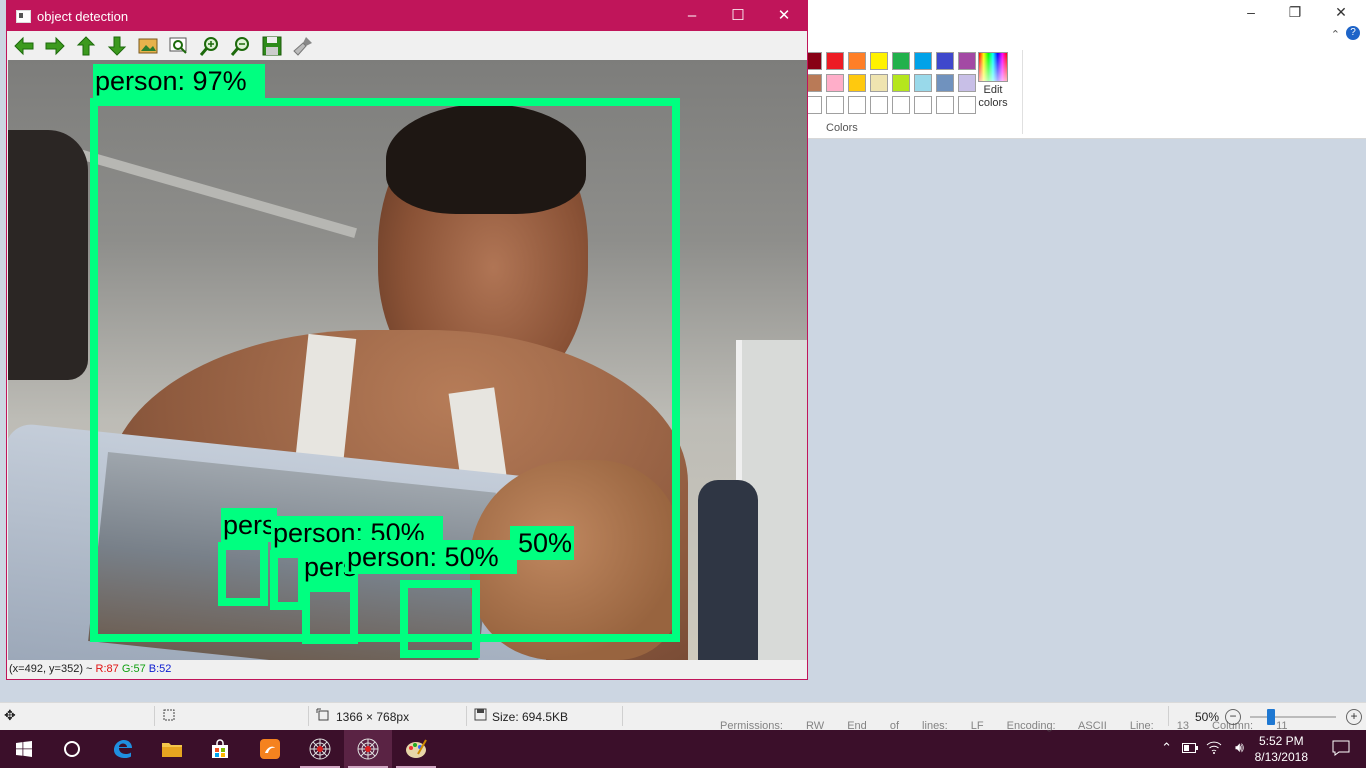 The image size is (1366, 768). What do you see at coordinates (1239, 747) in the screenshot?
I see `volume-icon: 🔊︎` at bounding box center [1239, 747].